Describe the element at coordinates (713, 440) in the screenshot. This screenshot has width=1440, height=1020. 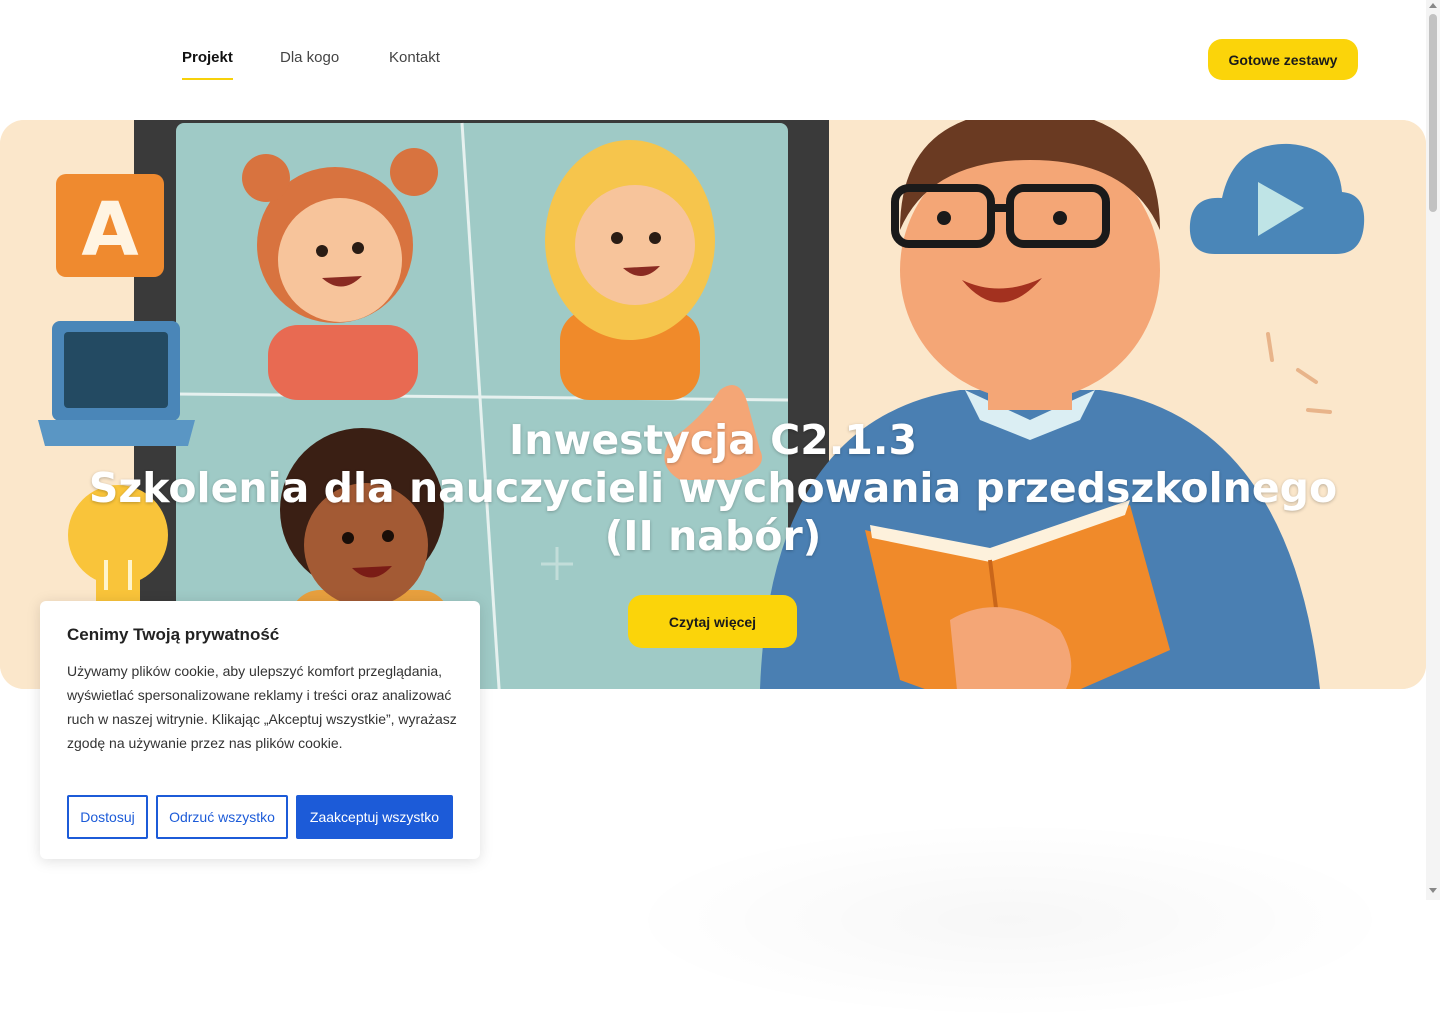
I see `hero-title-line: Inwestycja C2.1.3` at that location.